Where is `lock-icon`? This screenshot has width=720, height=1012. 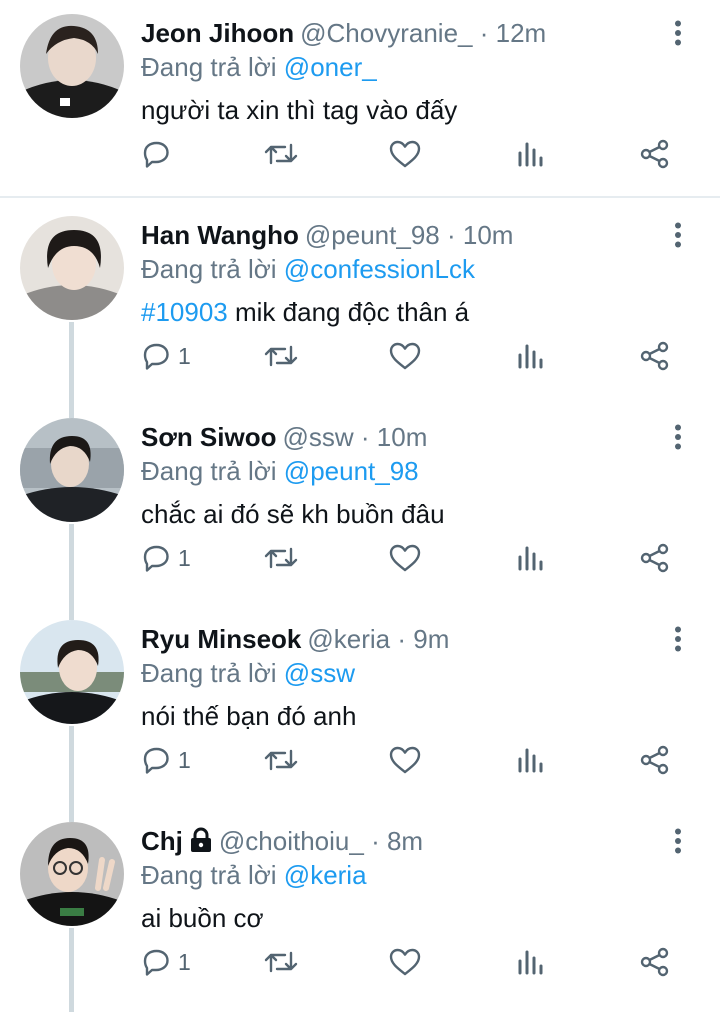
lock-icon is located at coordinates (200, 839).